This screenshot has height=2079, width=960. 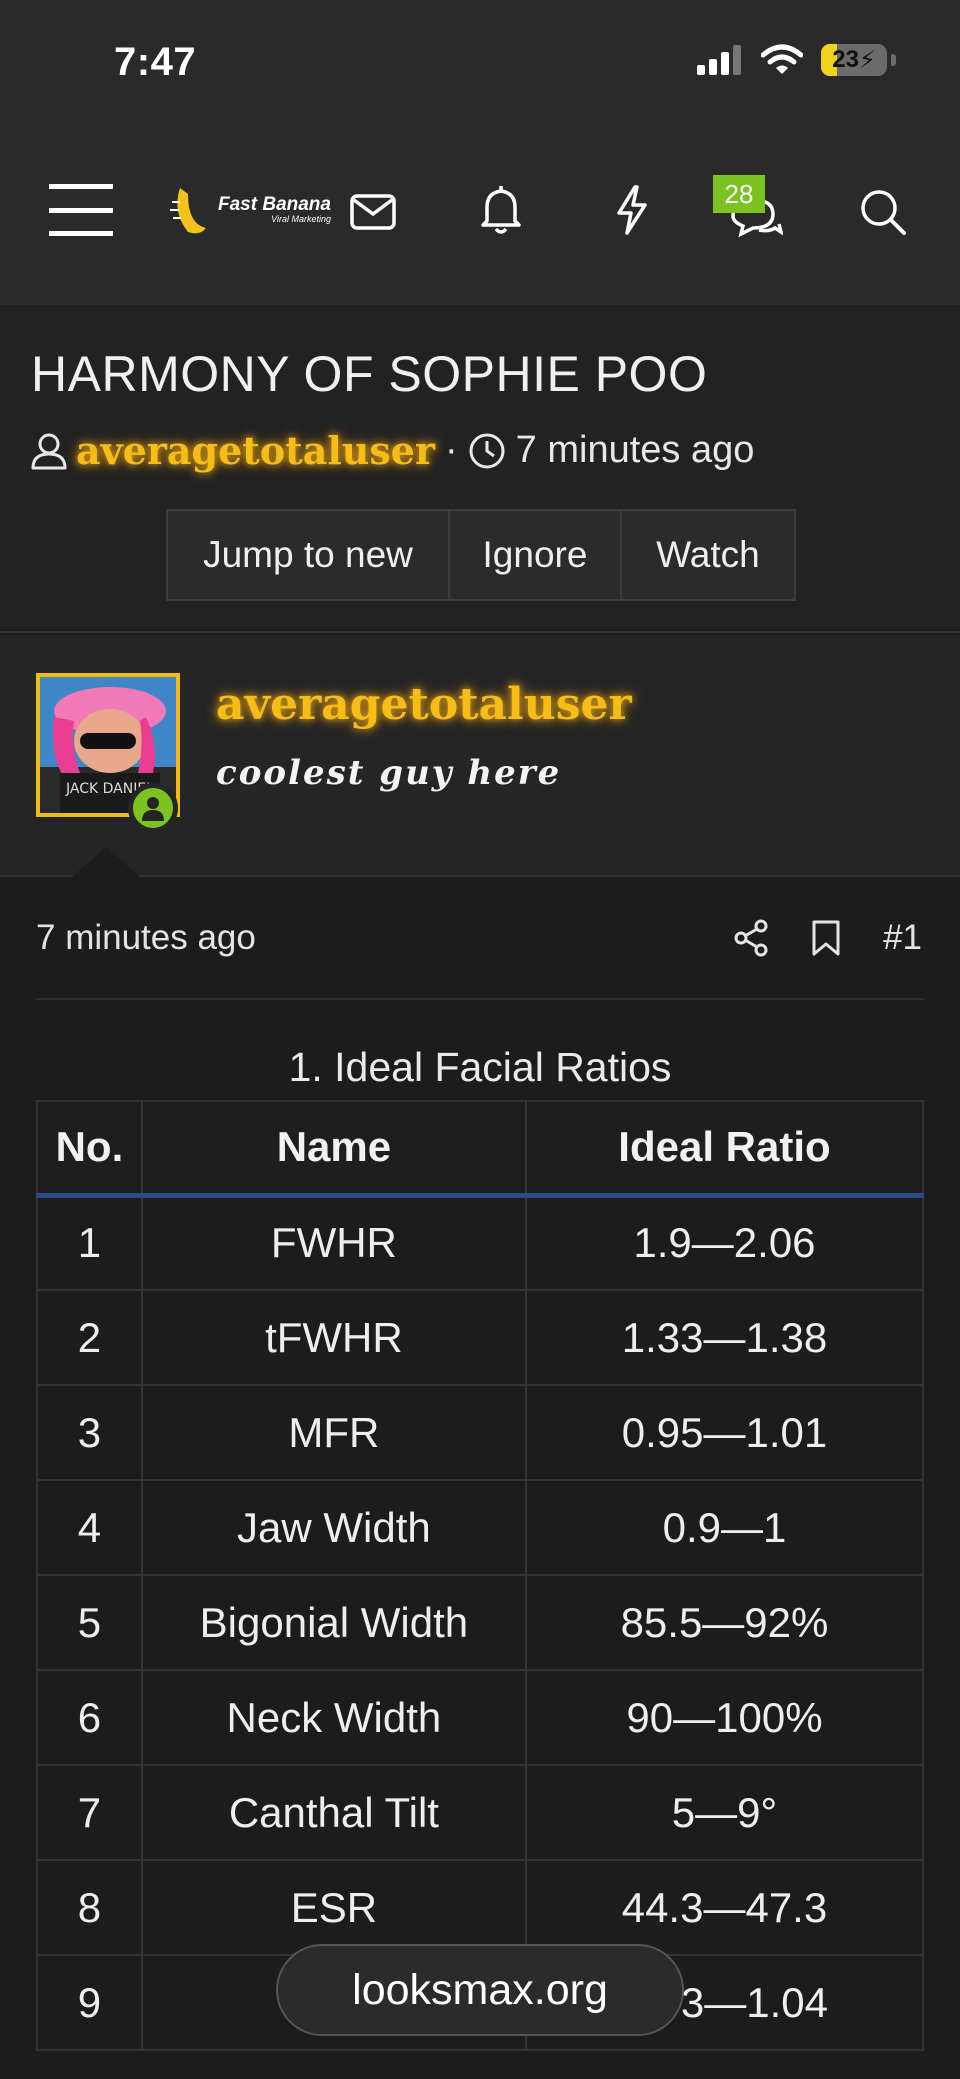 I want to click on table-row: 8 ESR 44.3—47.3, so click(x=480, y=1907).